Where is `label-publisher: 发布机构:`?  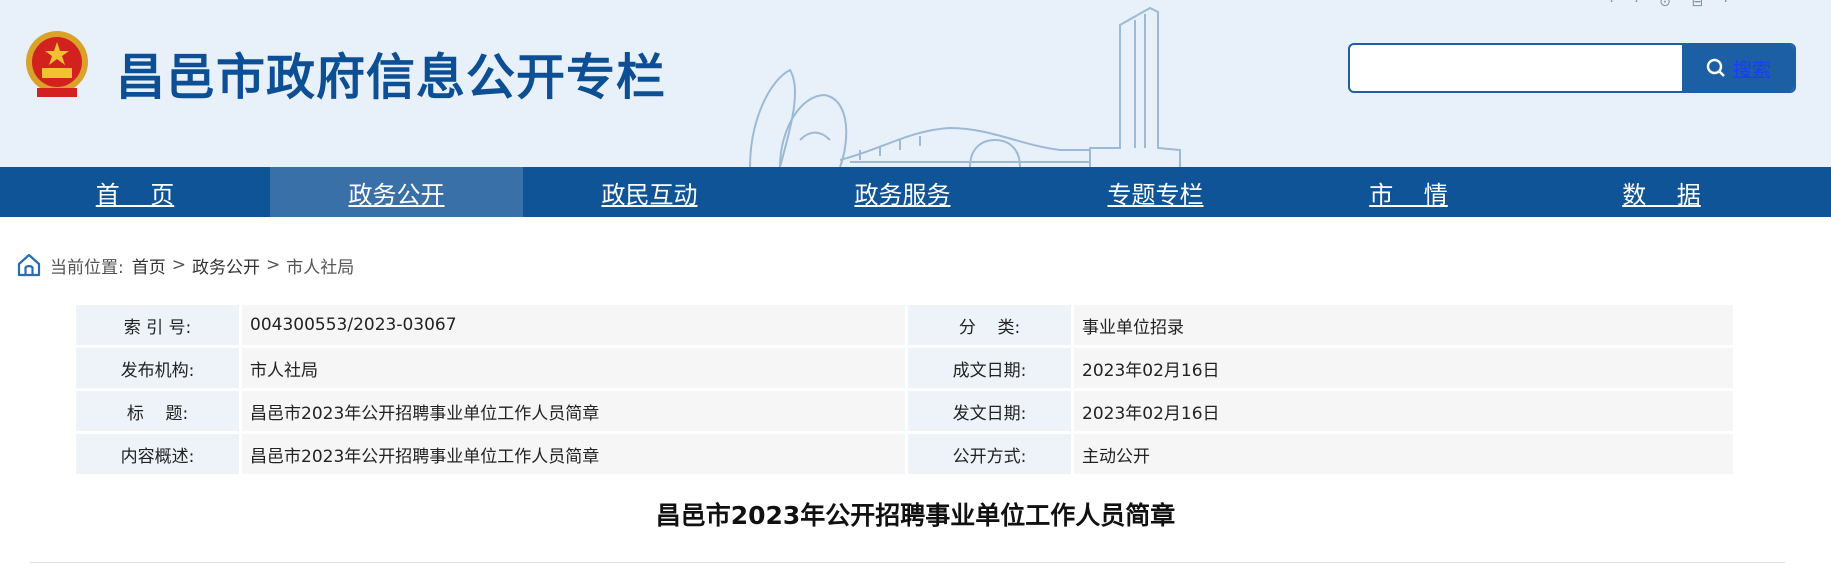
label-publisher: 发布机构: is located at coordinates (159, 369).